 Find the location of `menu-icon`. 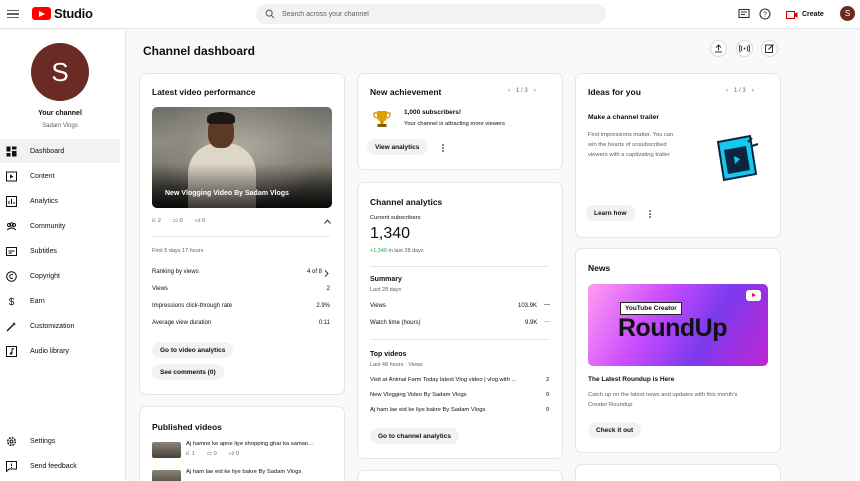

menu-icon is located at coordinates (13, 14).